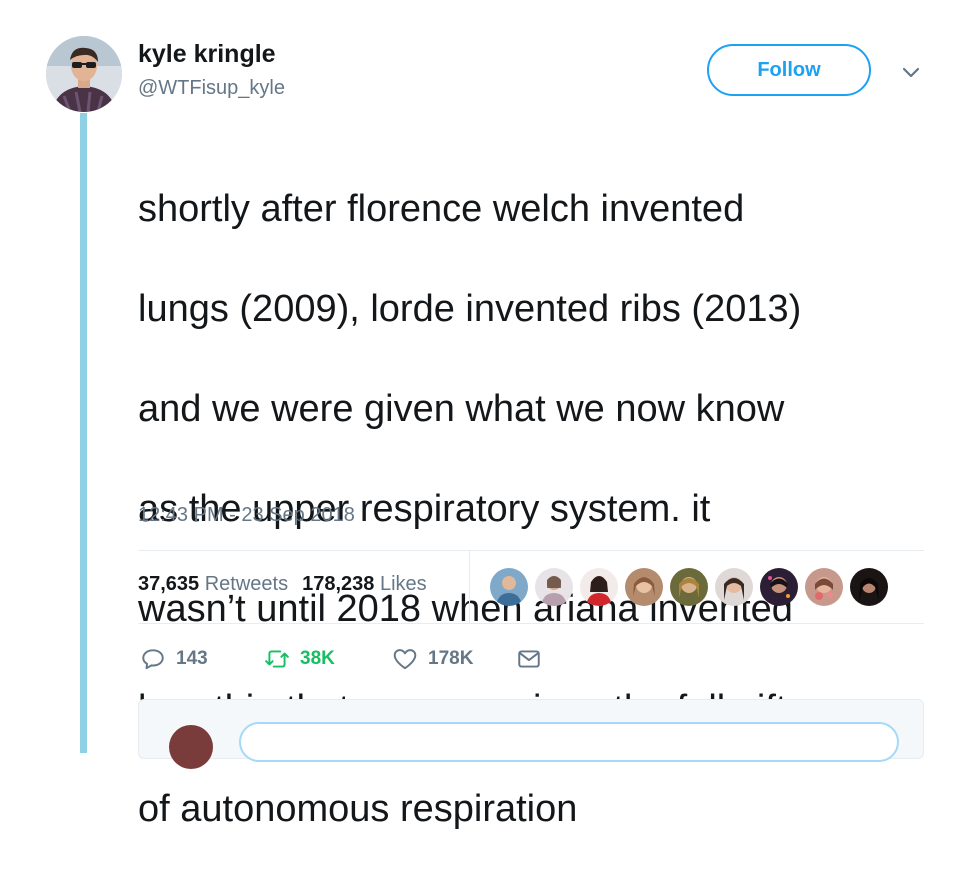  Describe the element at coordinates (461, 409) in the screenshot. I see `tweet-text-line: and we were given what we now know` at that location.